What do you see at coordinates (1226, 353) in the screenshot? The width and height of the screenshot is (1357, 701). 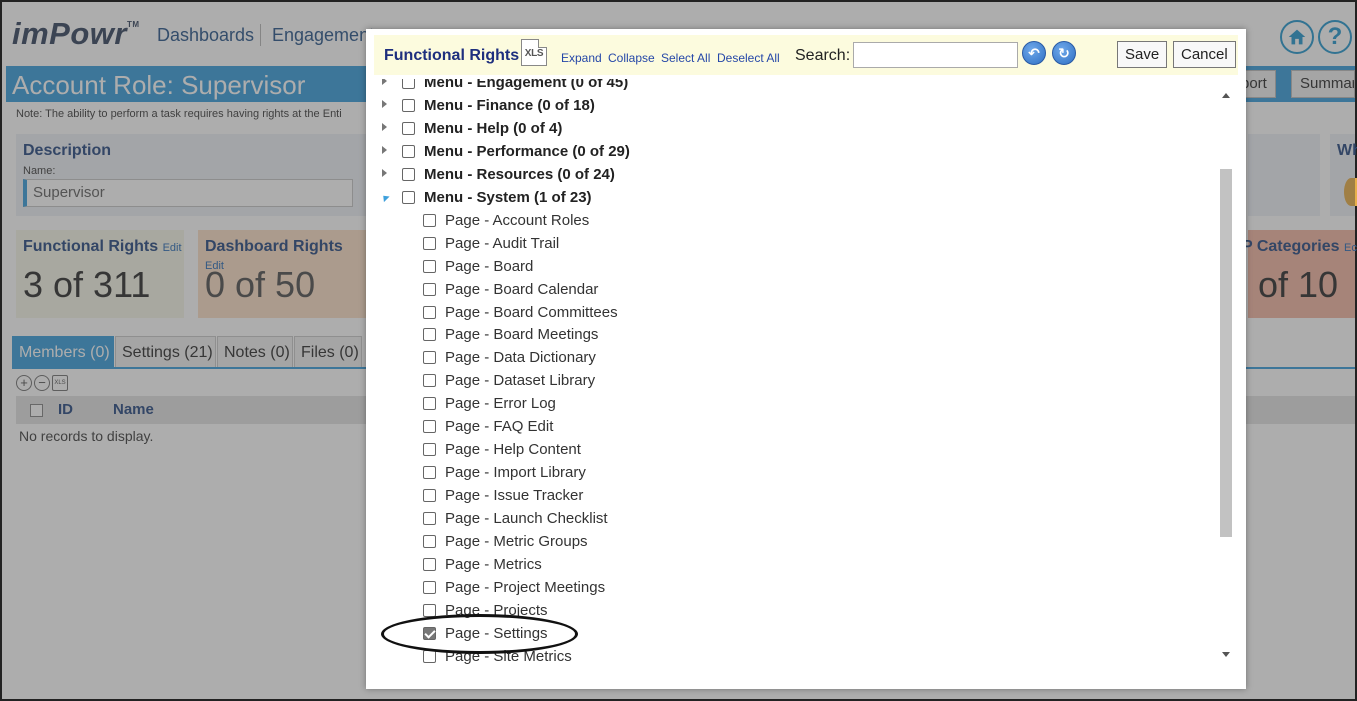 I see `scrollbar-thumb` at bounding box center [1226, 353].